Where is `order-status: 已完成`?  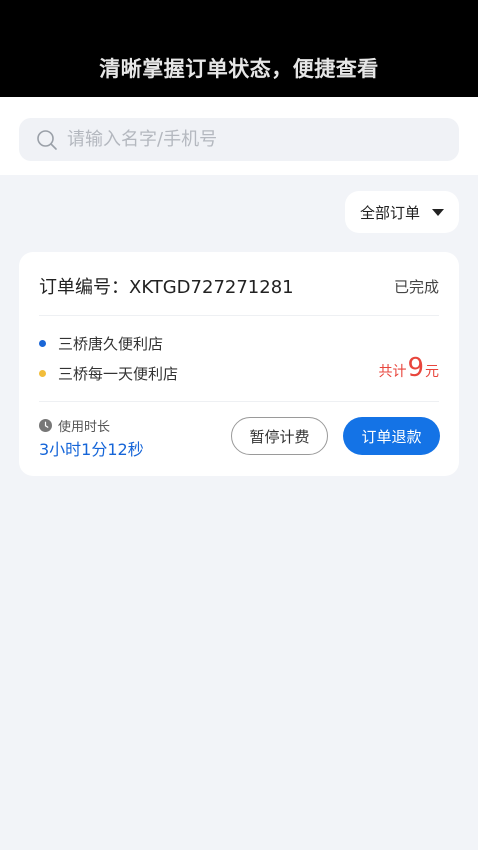 order-status: 已完成 is located at coordinates (416, 287).